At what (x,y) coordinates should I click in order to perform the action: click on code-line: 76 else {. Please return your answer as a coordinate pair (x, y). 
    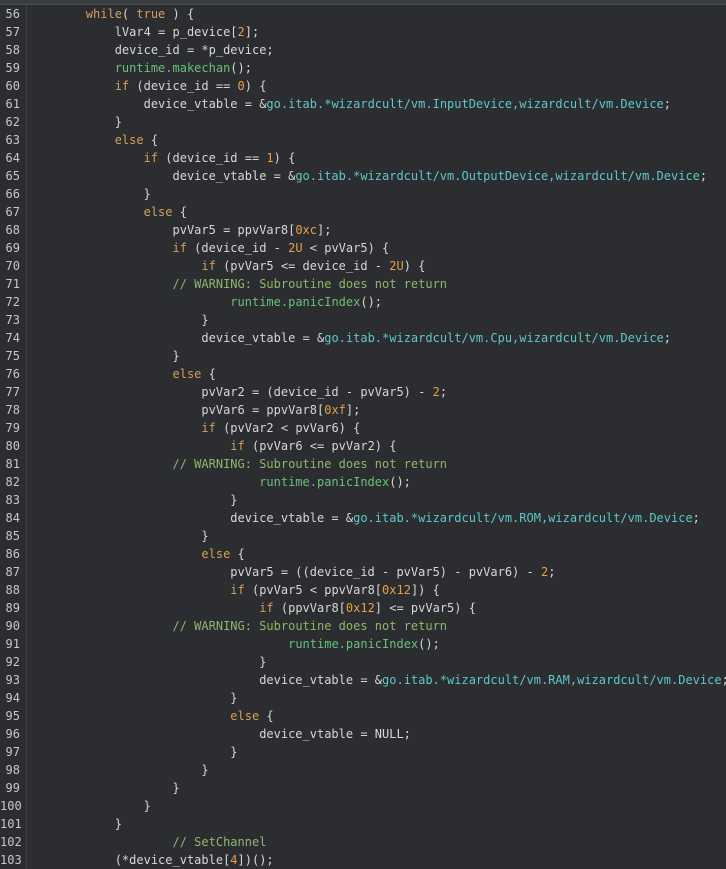
    Looking at the image, I should click on (363, 374).